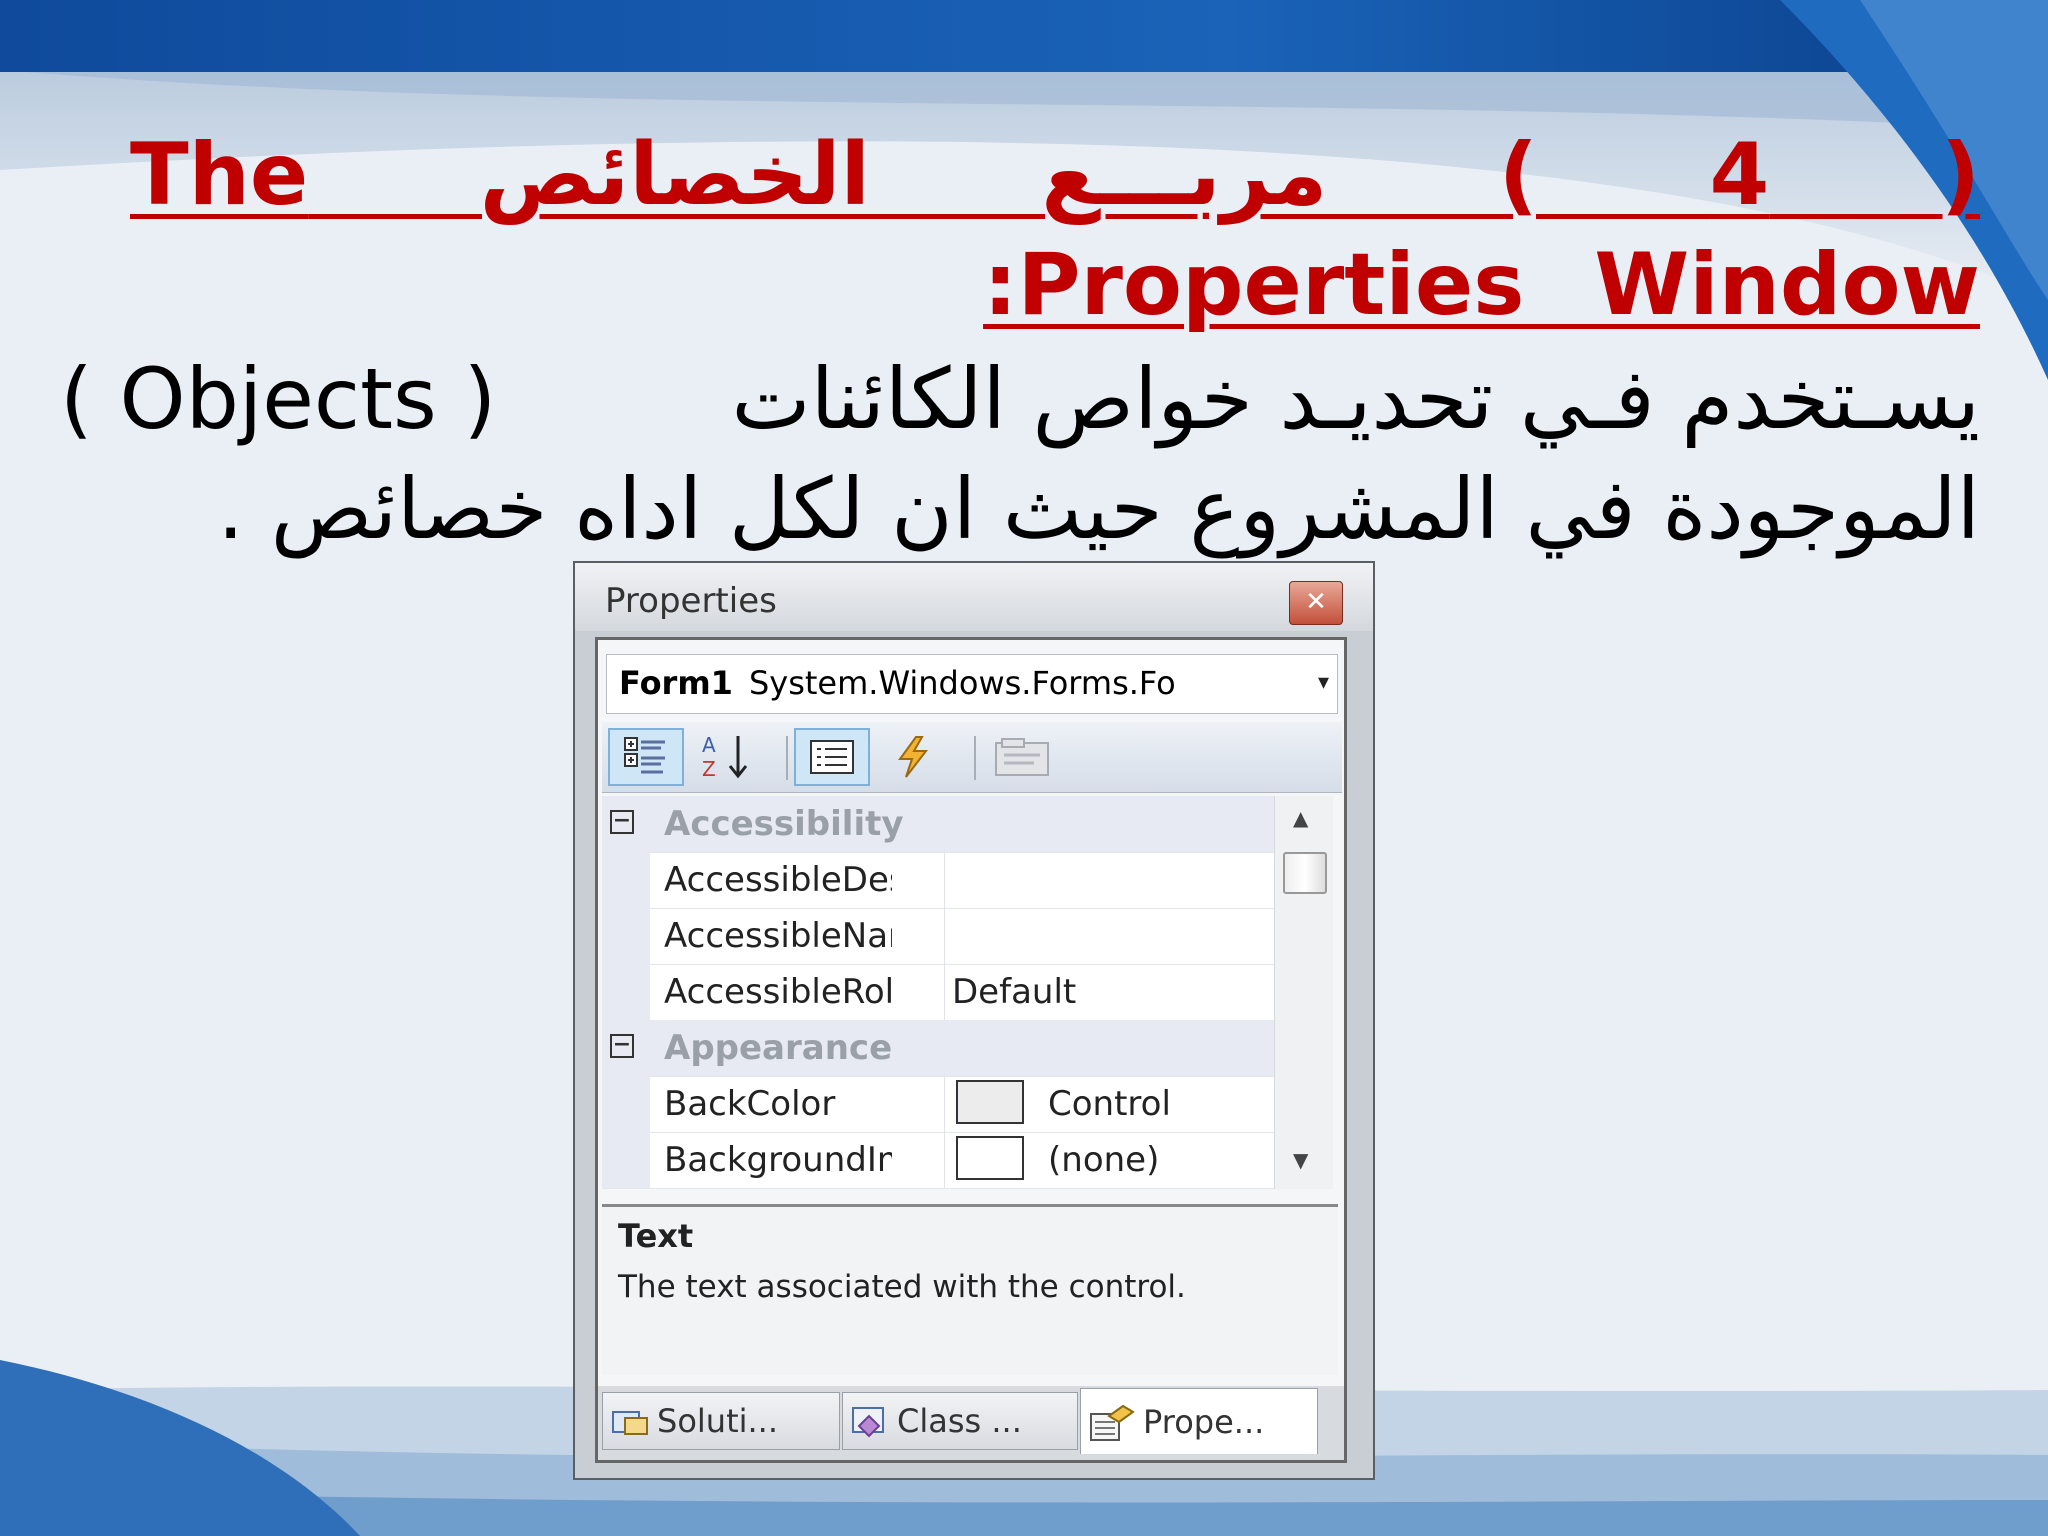 This screenshot has width=2048, height=1536. What do you see at coordinates (1103, 1160) in the screenshot?
I see `property-value: (none)` at bounding box center [1103, 1160].